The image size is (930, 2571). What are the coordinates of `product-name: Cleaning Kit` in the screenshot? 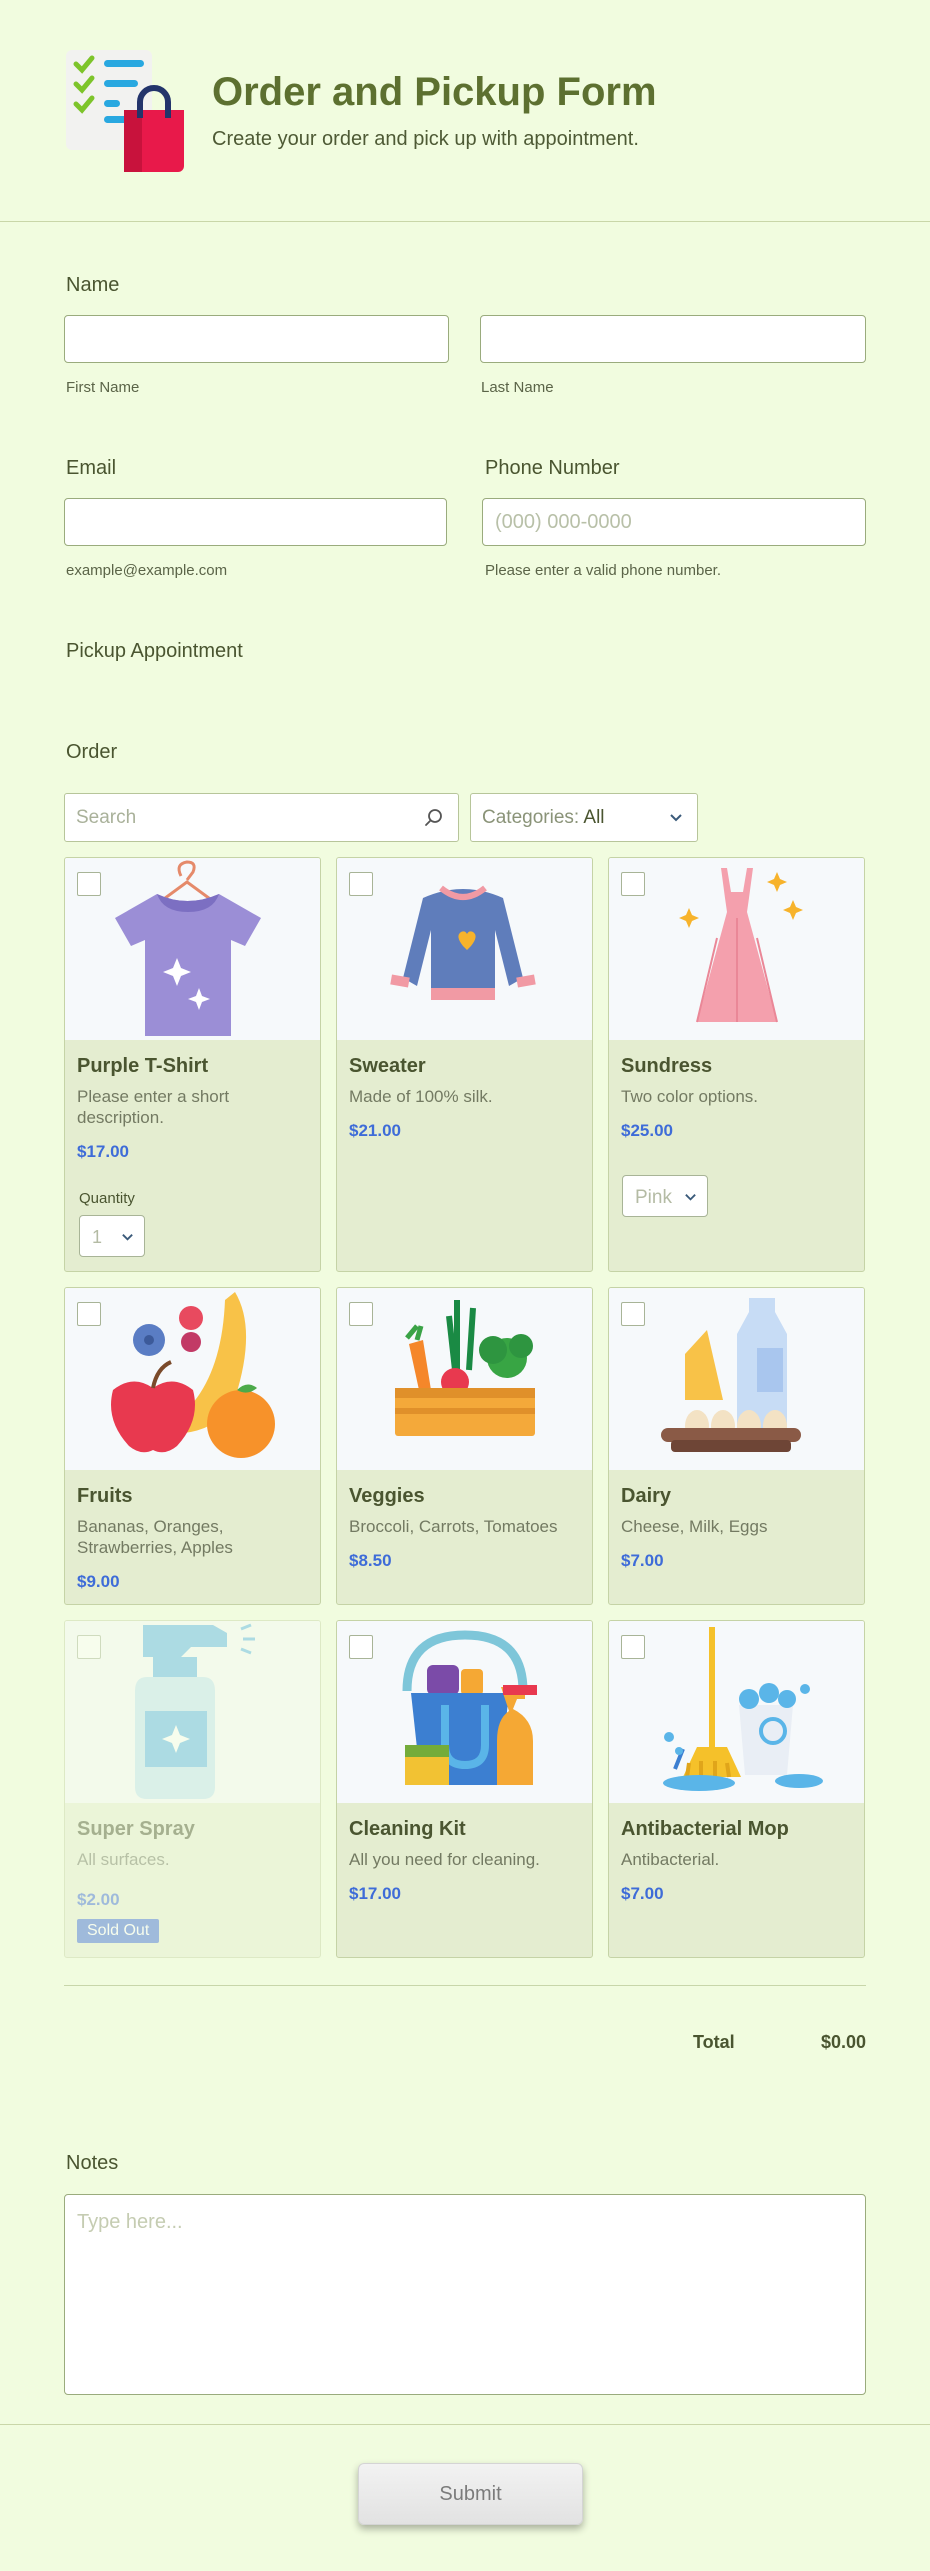 It's located at (407, 1829).